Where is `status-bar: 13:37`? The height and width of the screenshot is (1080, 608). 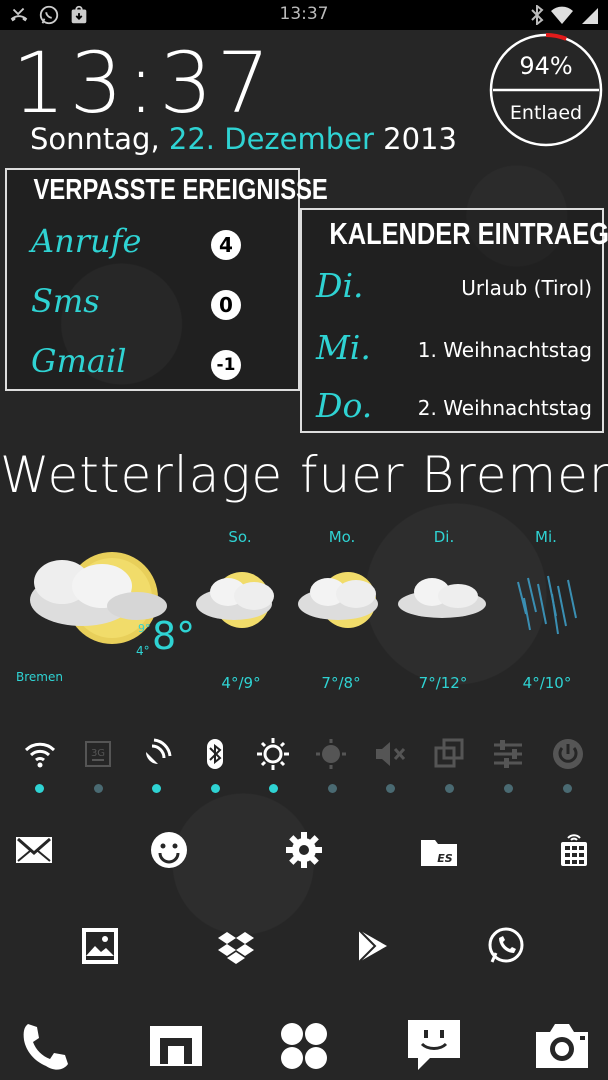
status-bar: 13:37 is located at coordinates (304, 15).